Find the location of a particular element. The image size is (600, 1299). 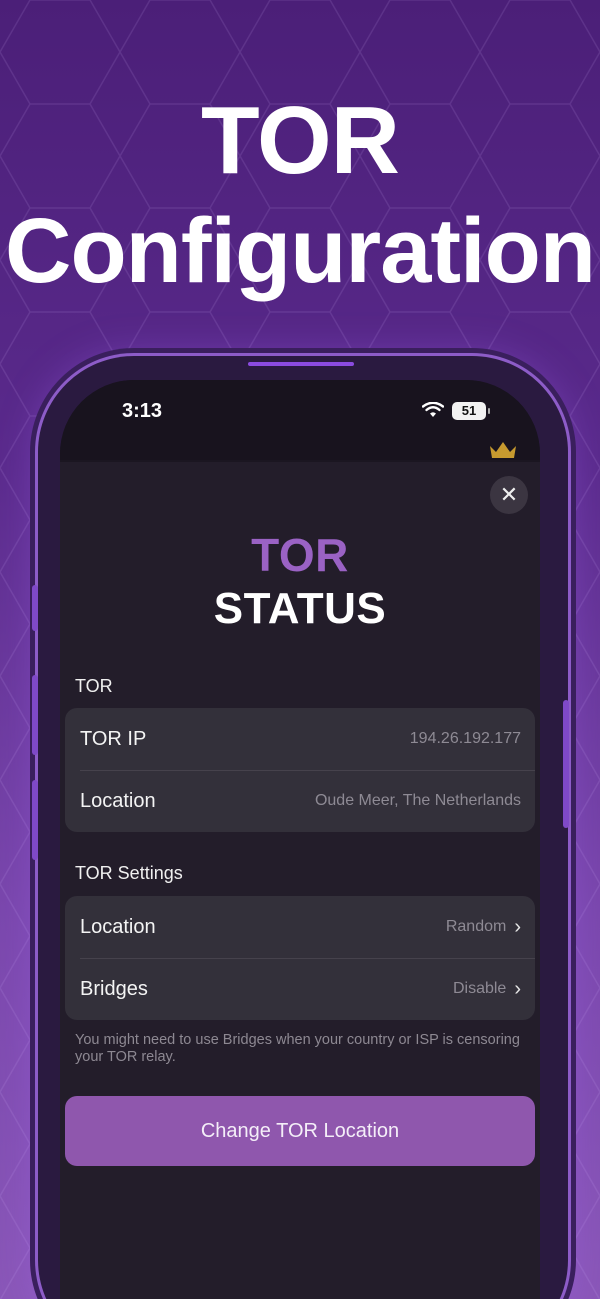

tor-settings-card: Location Random › Bridges Disable › is located at coordinates (300, 958).